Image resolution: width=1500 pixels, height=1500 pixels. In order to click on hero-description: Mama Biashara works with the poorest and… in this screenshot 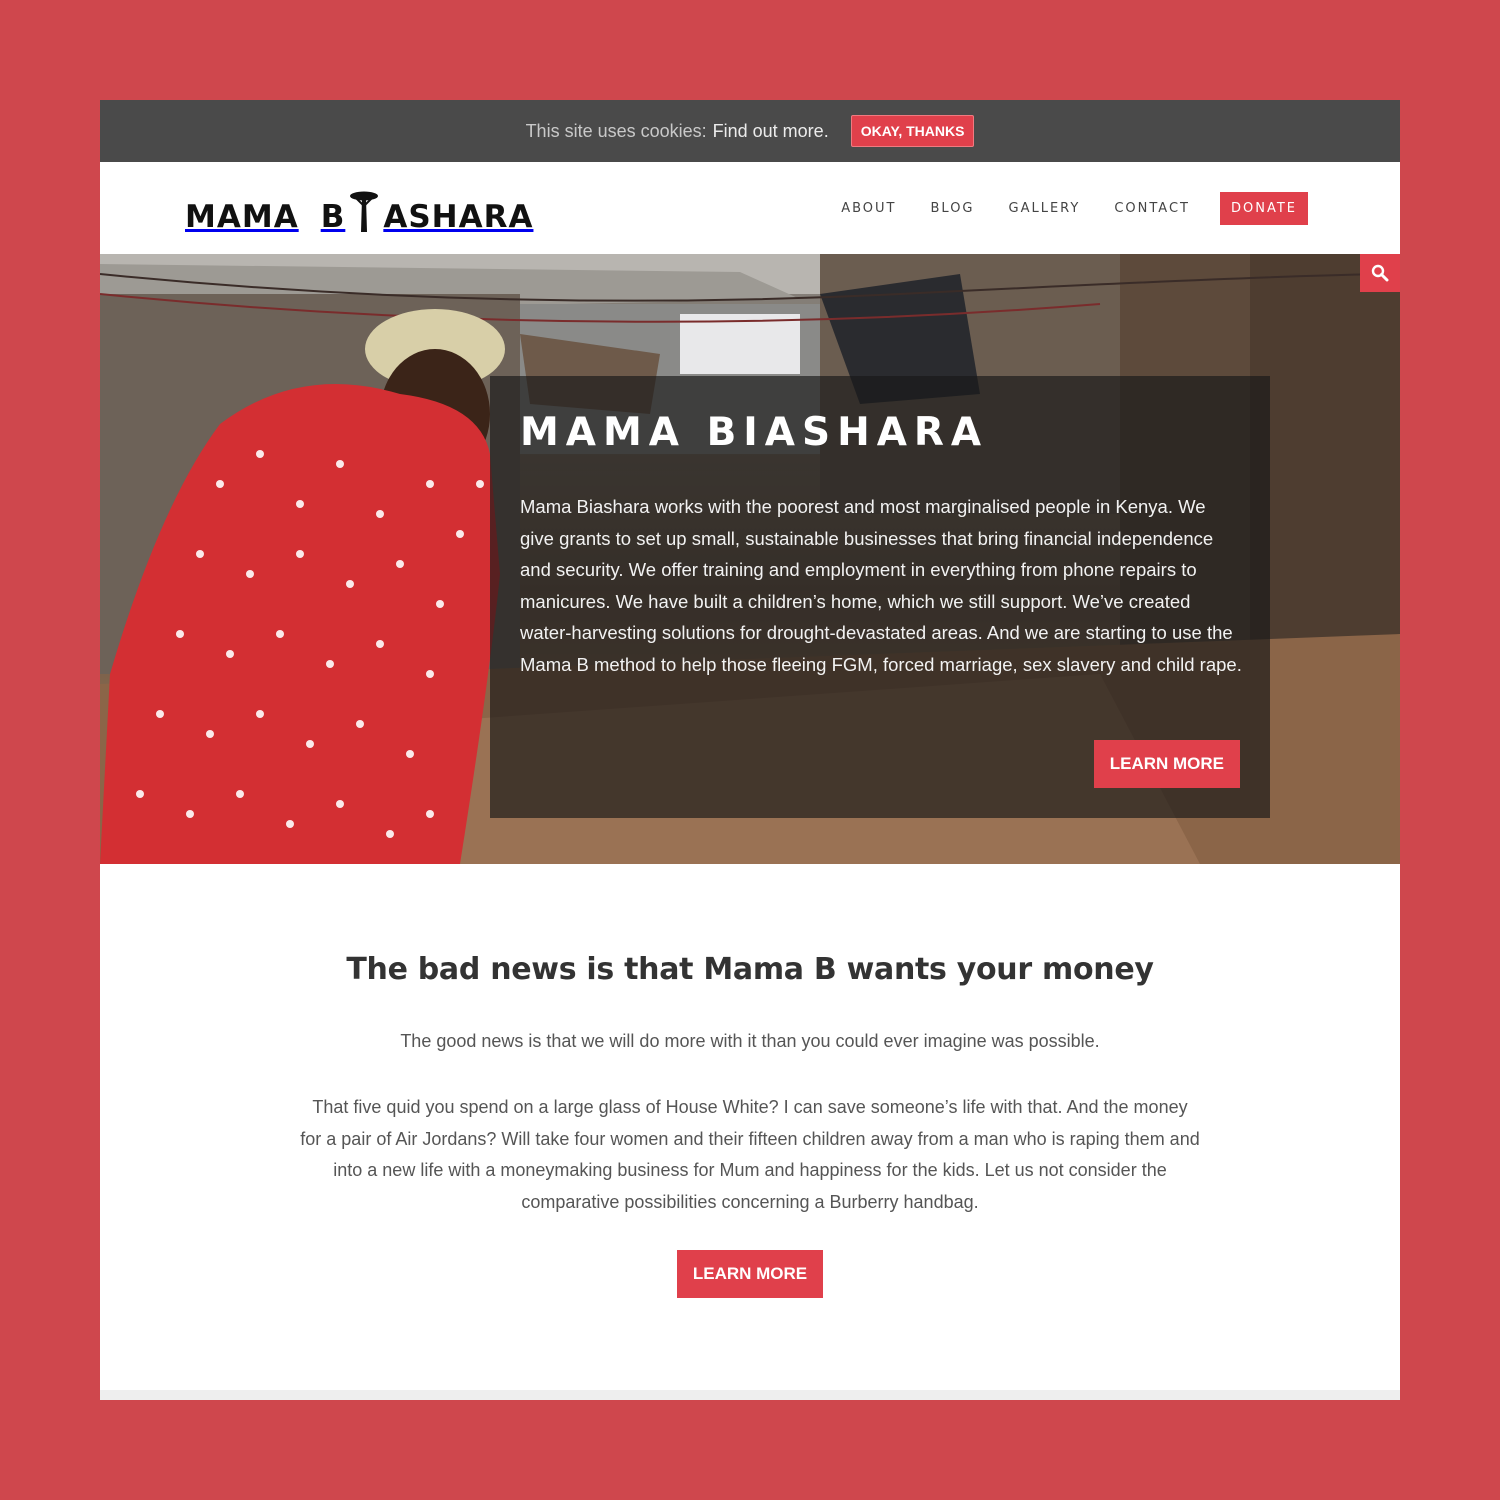, I will do `click(881, 585)`.